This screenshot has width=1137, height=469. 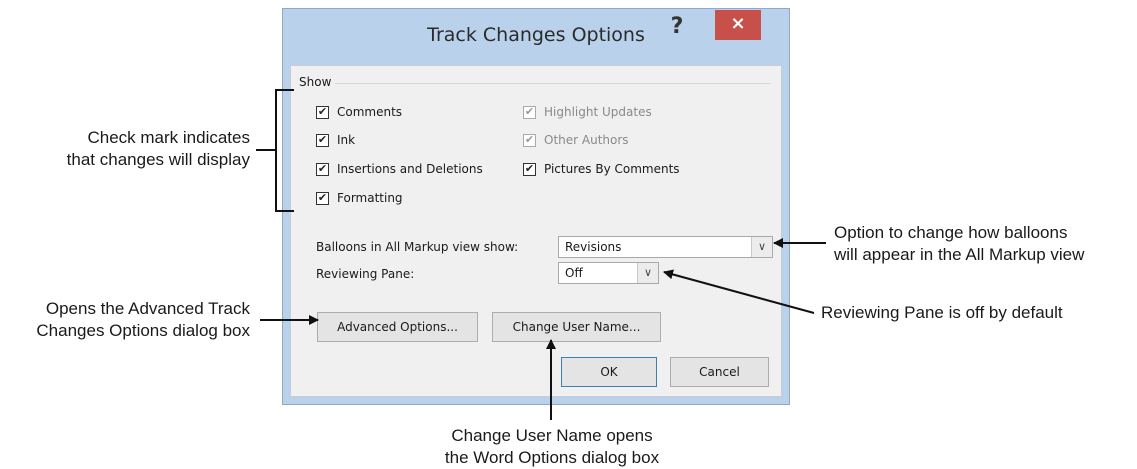 I want to click on reviewing-pane-arrow, so click(x=739, y=291).